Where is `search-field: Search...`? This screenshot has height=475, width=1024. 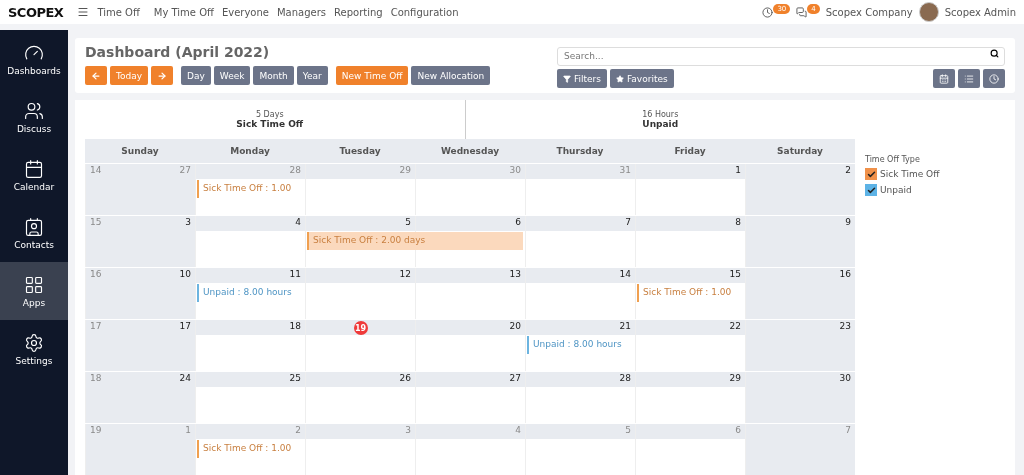
search-field: Search... is located at coordinates (781, 56).